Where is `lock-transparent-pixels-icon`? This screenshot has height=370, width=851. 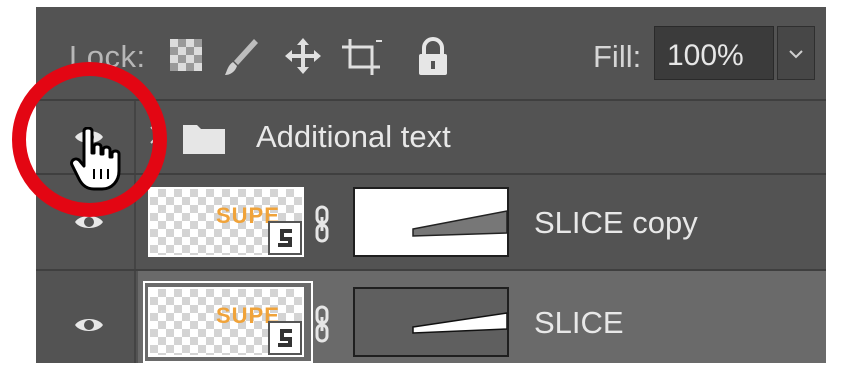
lock-transparent-pixels-icon is located at coordinates (186, 57).